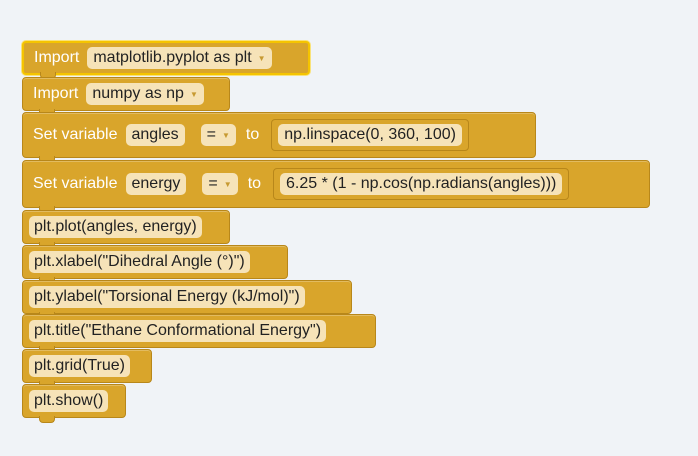 The width and height of the screenshot is (698, 456). I want to click on code-block-ylabel: plt.ylabel("Torsional Energy (kJ/mol)"), so click(187, 299).